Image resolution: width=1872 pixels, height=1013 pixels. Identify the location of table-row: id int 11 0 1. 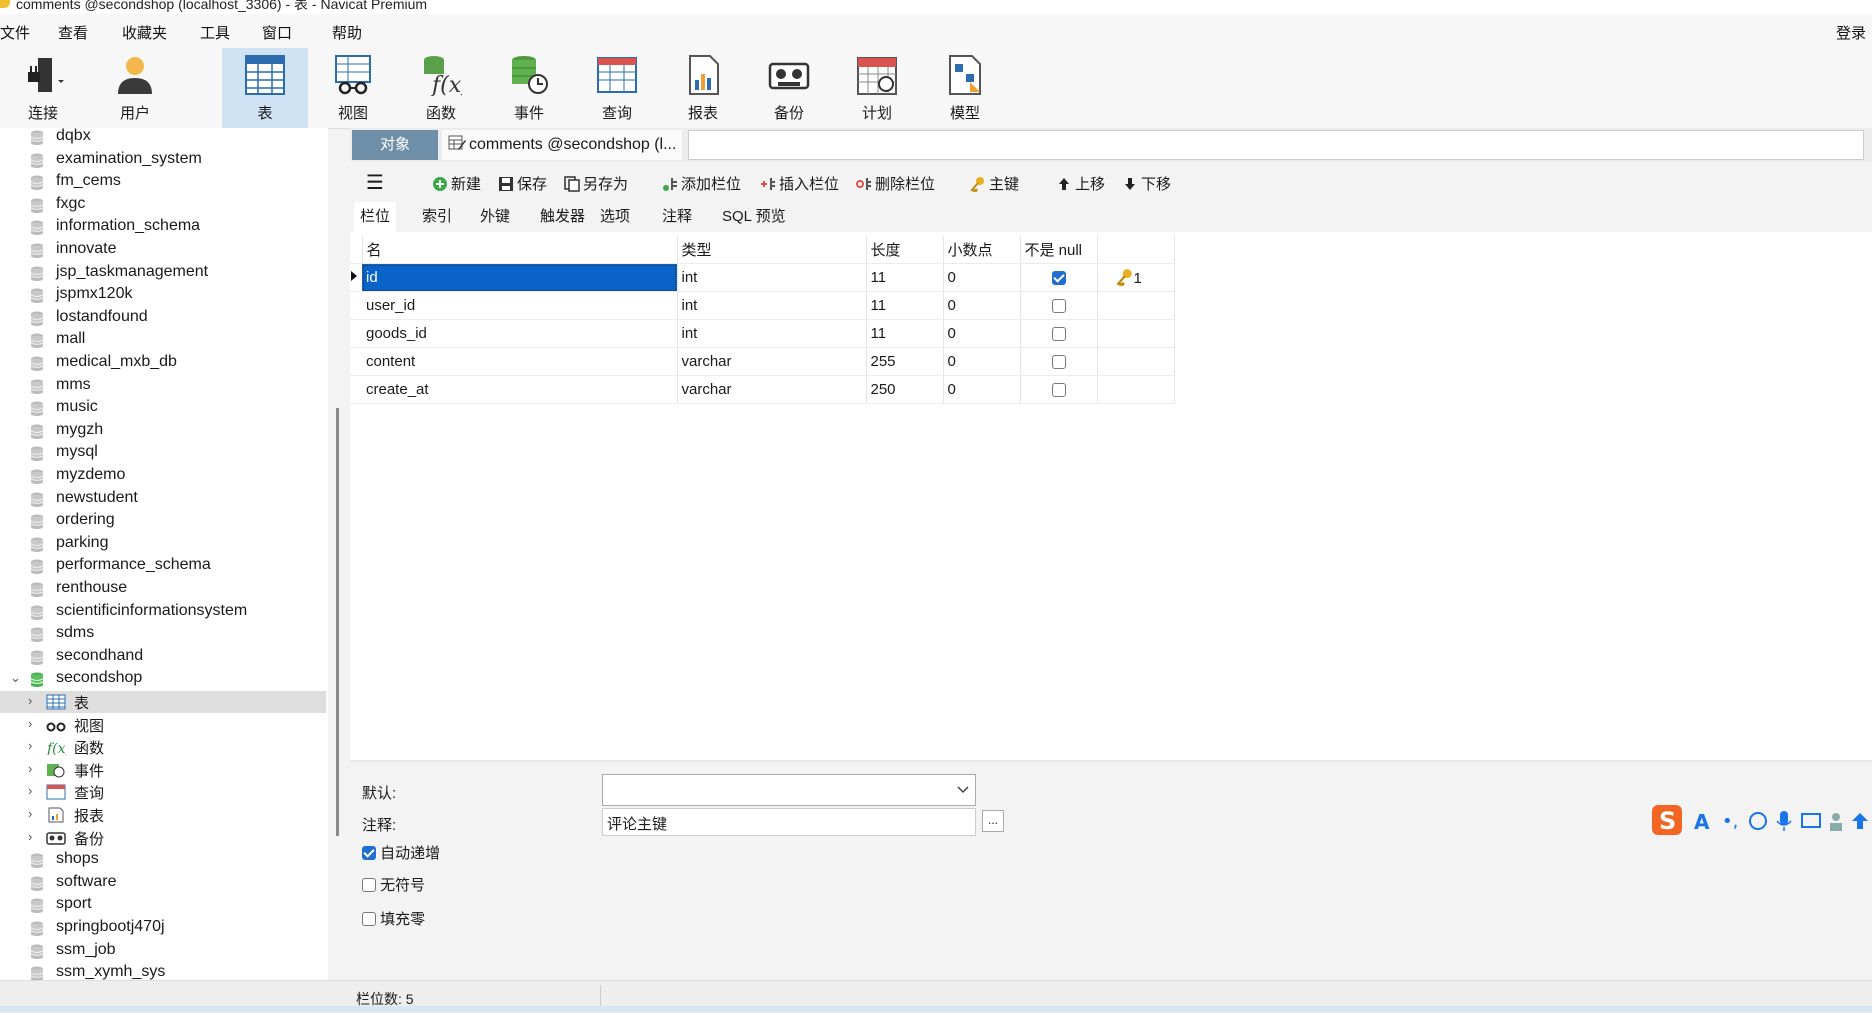
(762, 277).